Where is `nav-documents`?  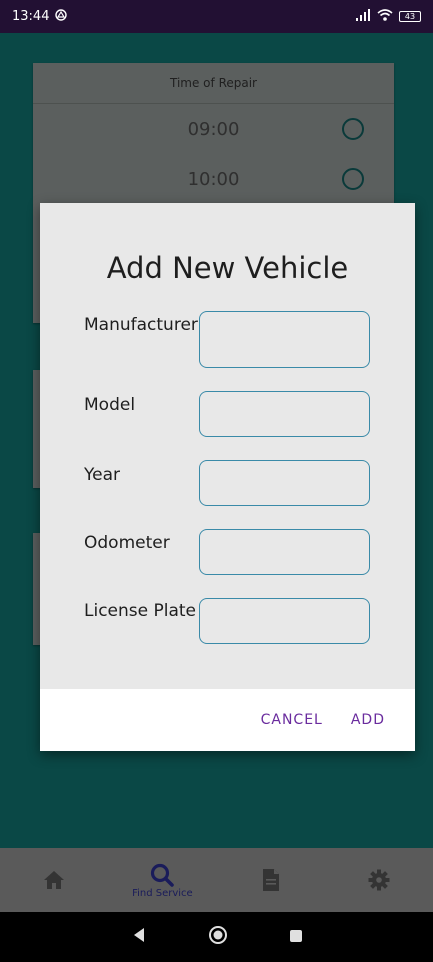 nav-documents is located at coordinates (271, 880).